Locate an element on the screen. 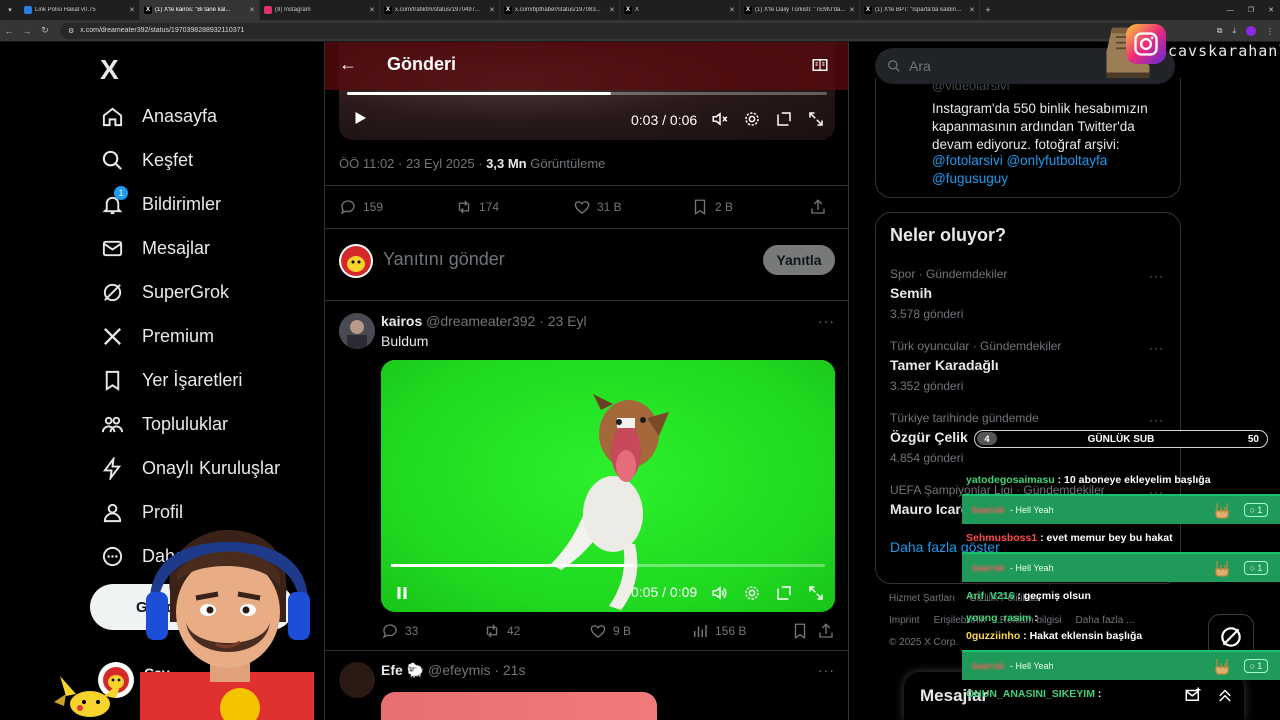 The image size is (1280, 720). reply-action: 33 is located at coordinates (432, 631).